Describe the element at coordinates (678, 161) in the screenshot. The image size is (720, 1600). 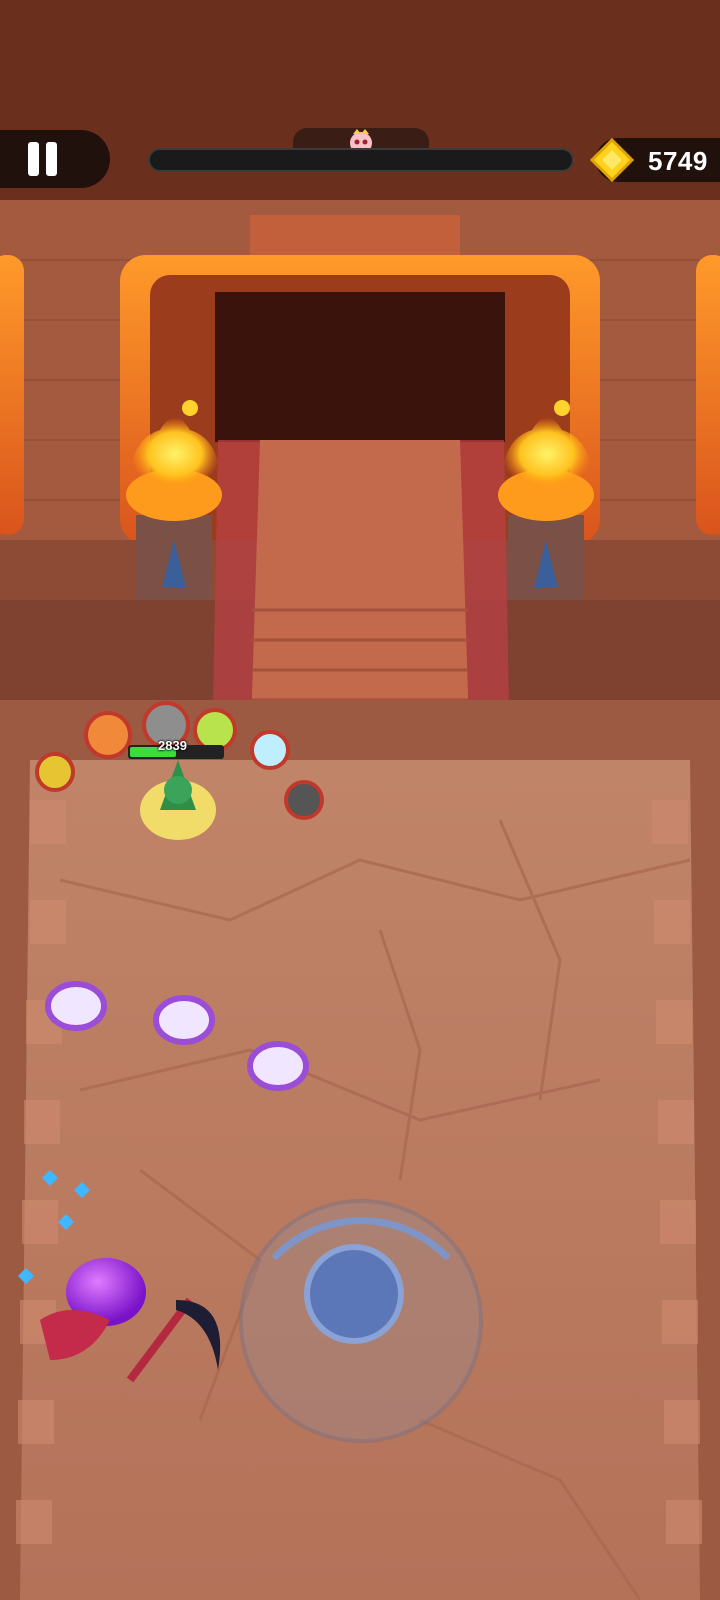
I see `coin-count: 5749` at that location.